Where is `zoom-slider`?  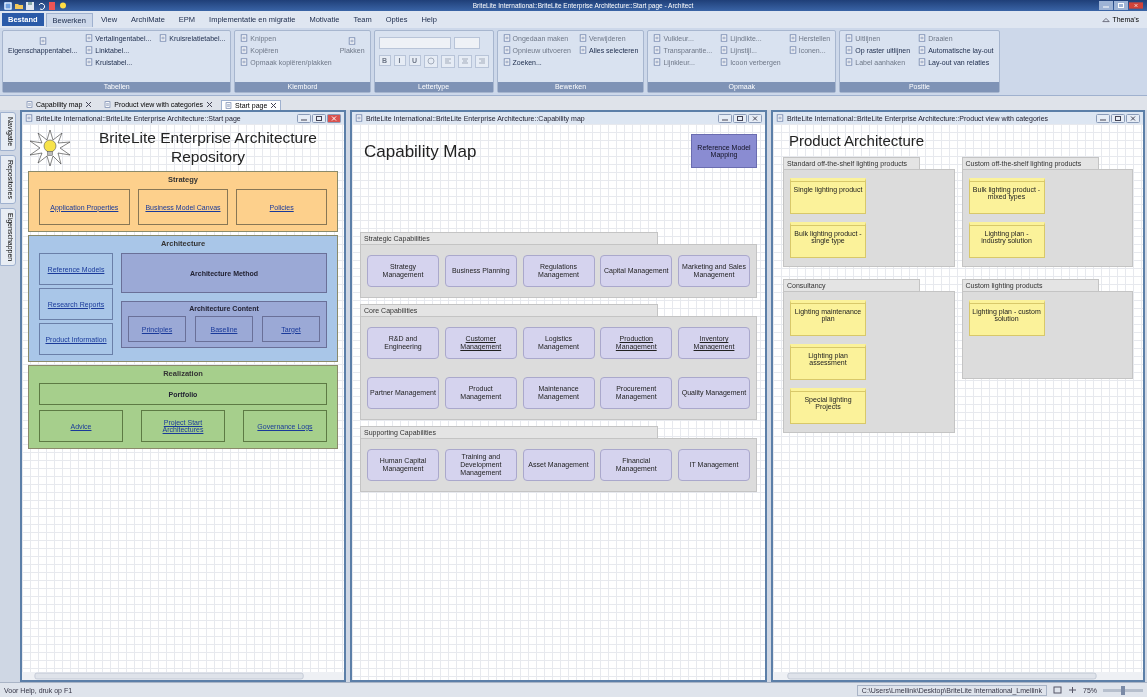 zoom-slider is located at coordinates (1123, 690).